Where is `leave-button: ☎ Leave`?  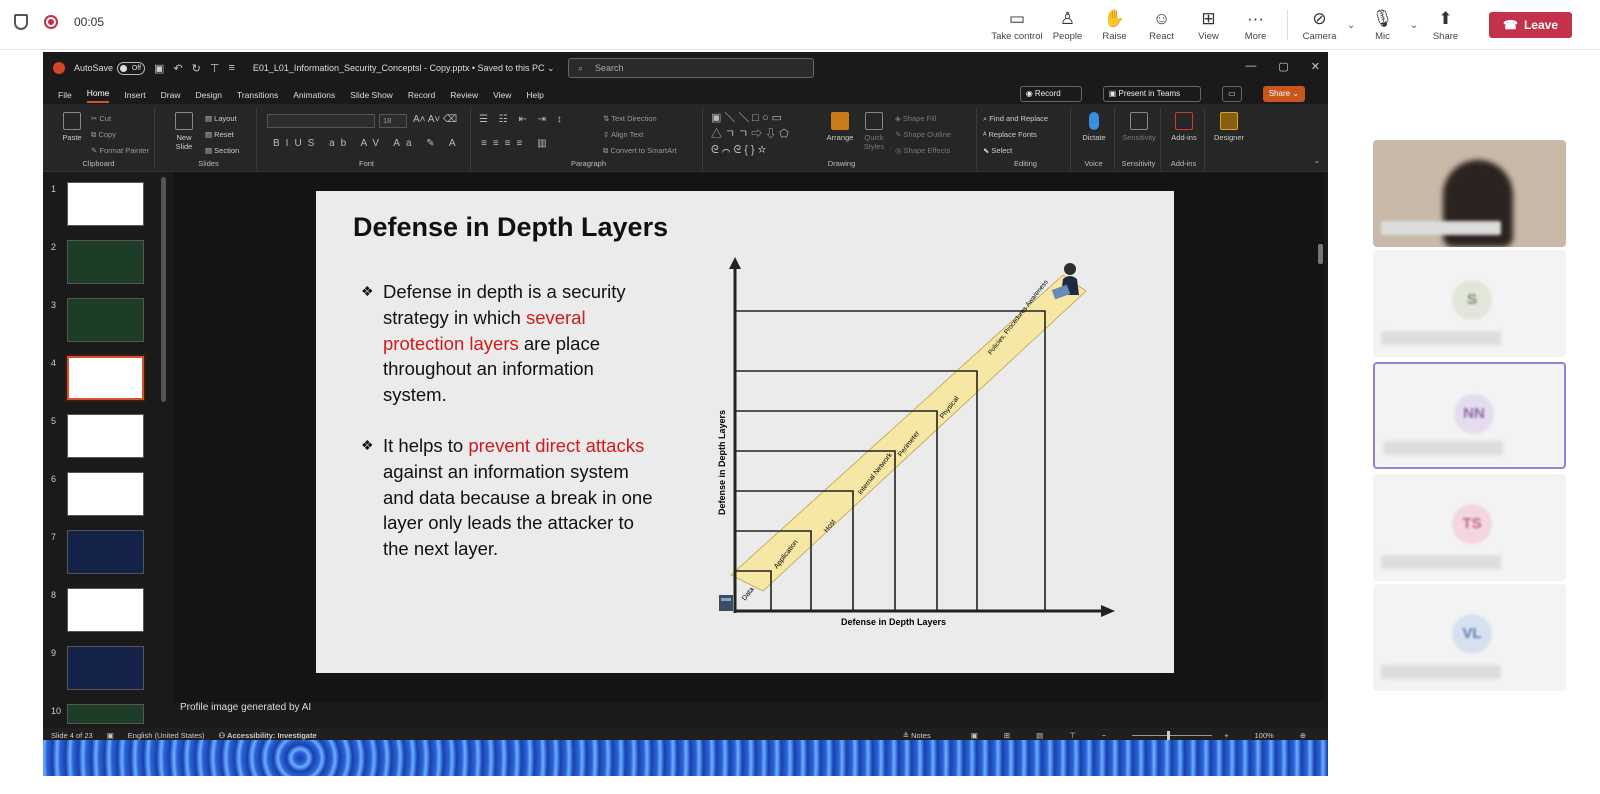
leave-button: ☎ Leave is located at coordinates (1530, 25).